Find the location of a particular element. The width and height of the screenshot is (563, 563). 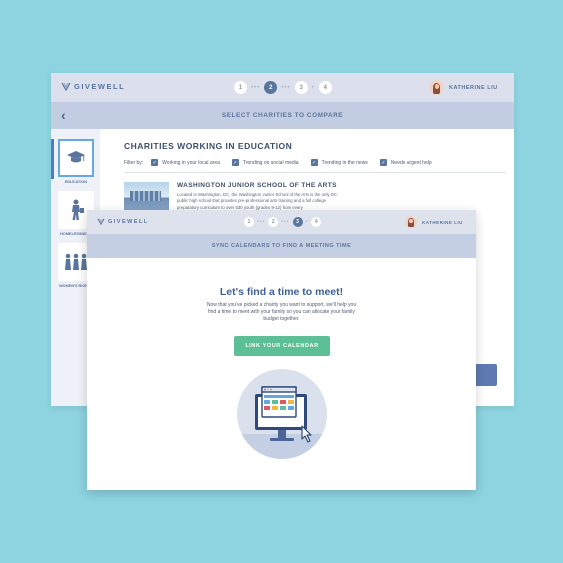

filter-option-label: Needs urgent help is located at coordinates (411, 162).